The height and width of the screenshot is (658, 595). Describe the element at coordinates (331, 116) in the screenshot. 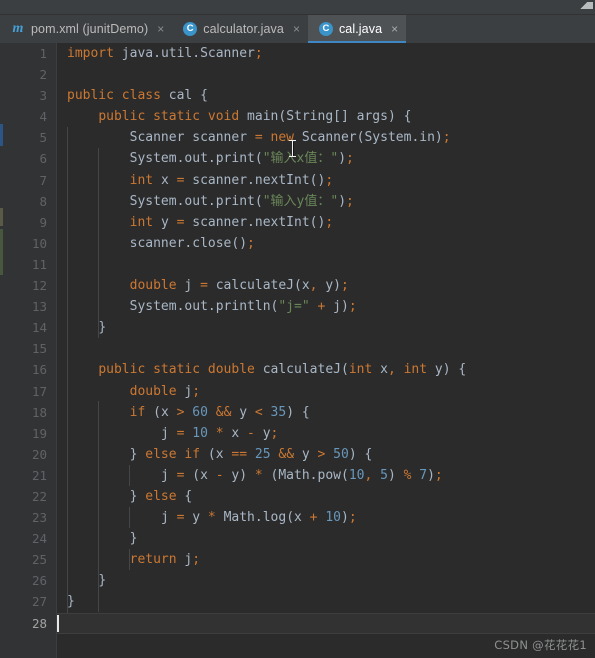

I see `code-line: public static void main(String[] args) {` at that location.